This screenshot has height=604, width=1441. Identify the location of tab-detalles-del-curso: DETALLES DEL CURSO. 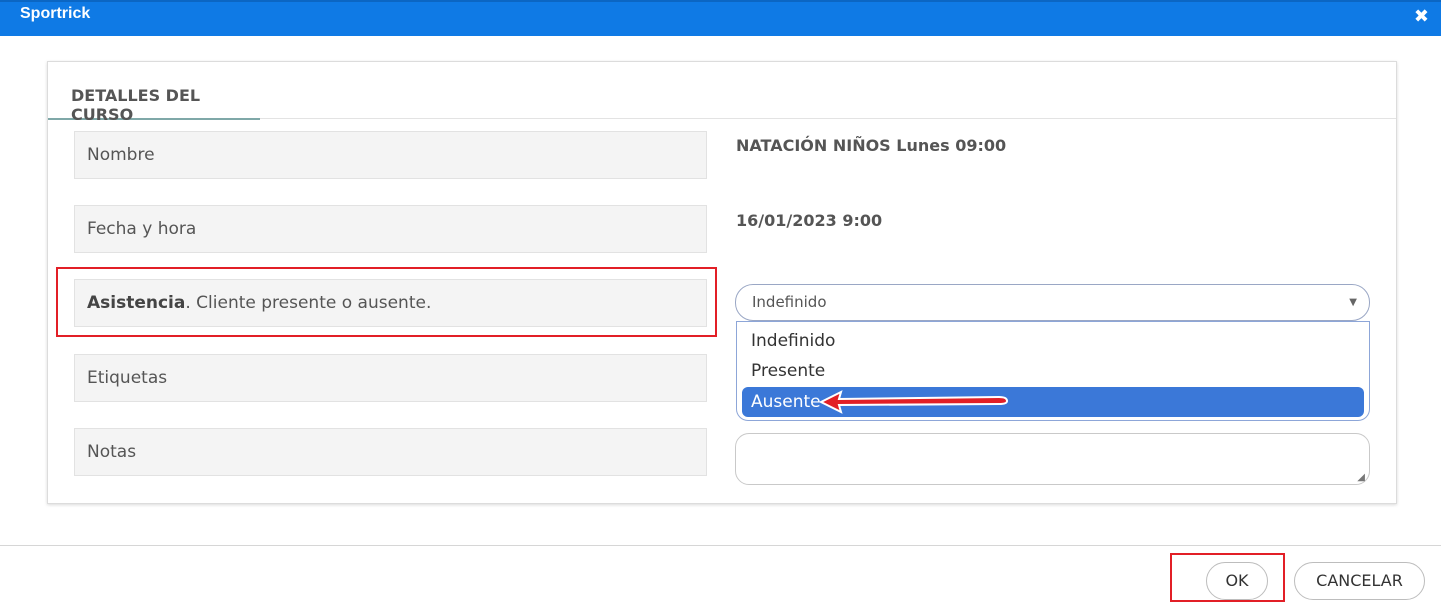
(154, 93).